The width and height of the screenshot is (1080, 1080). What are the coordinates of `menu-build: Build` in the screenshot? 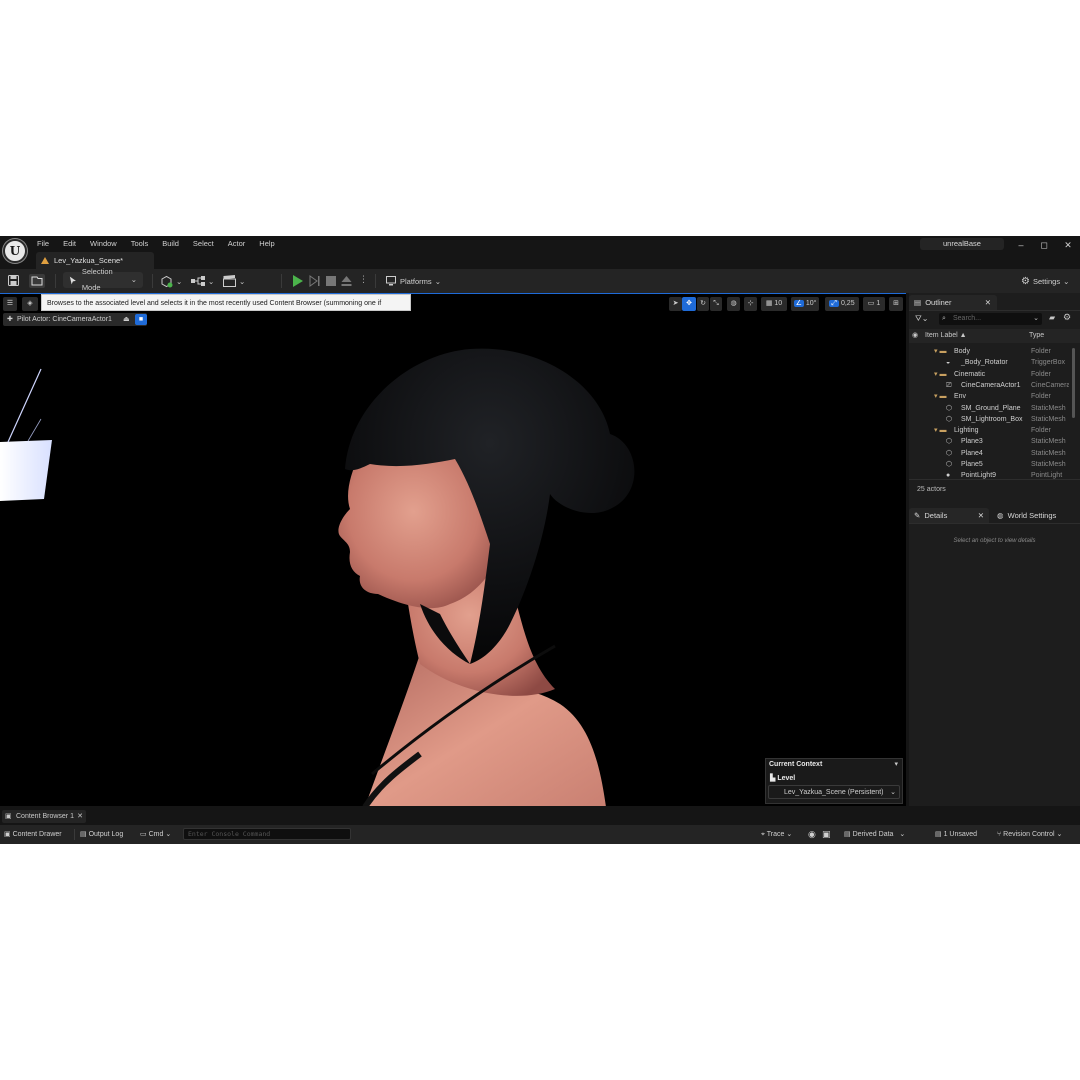 It's located at (173, 244).